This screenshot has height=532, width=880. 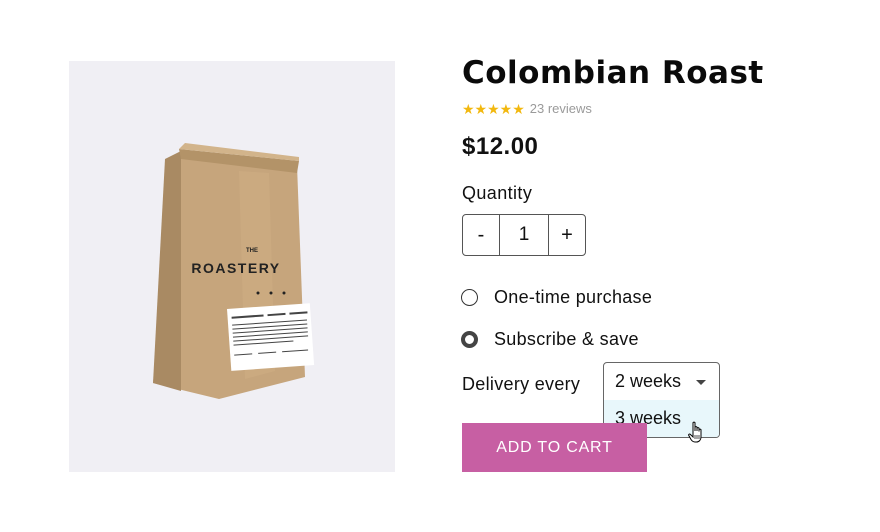 I want to click on increase-quantity-button: +, so click(x=567, y=235).